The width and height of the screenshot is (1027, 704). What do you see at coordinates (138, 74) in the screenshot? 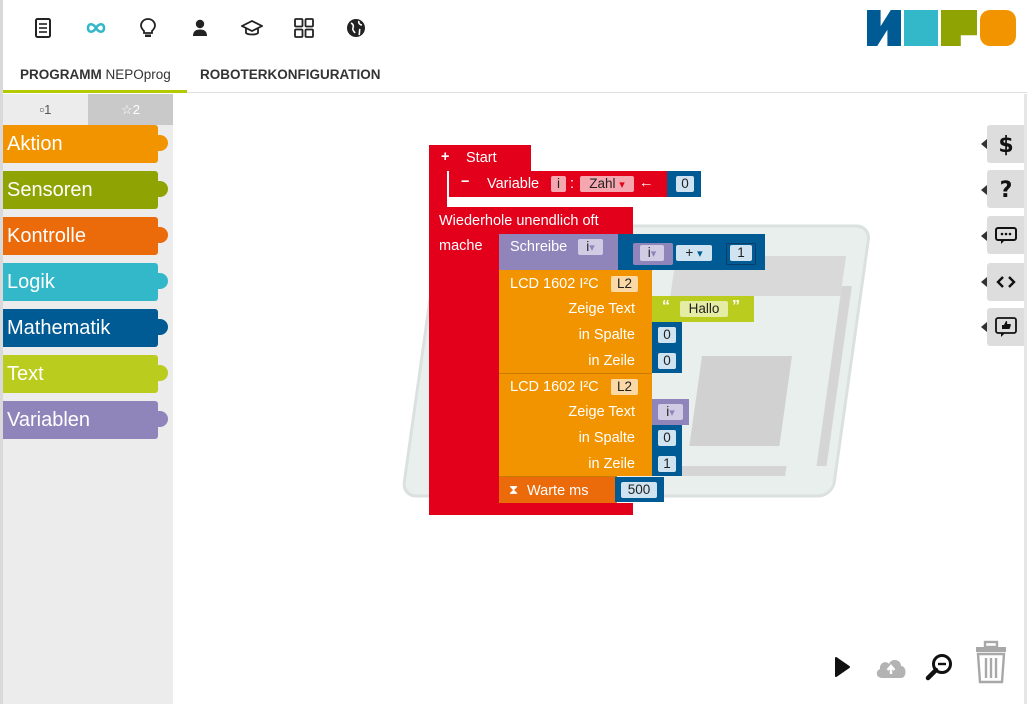
I see `tab-program-name: NEPOprog` at bounding box center [138, 74].